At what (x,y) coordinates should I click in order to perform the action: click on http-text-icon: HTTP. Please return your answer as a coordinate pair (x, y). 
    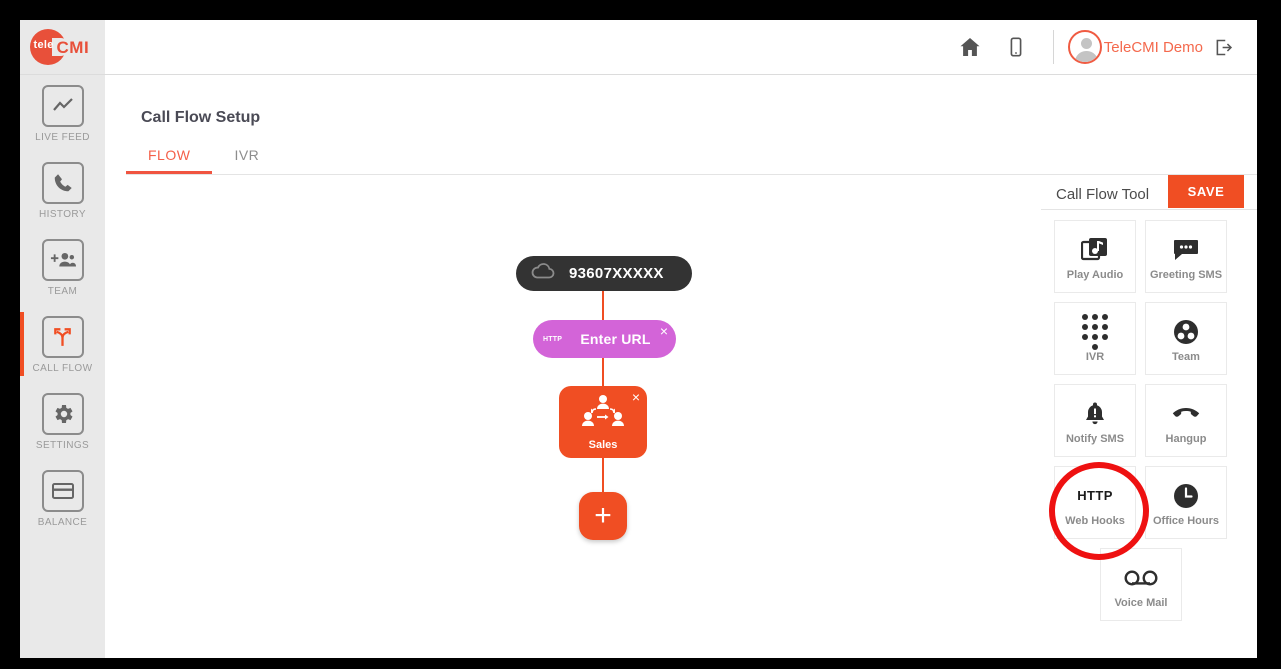
    Looking at the image, I should click on (1095, 496).